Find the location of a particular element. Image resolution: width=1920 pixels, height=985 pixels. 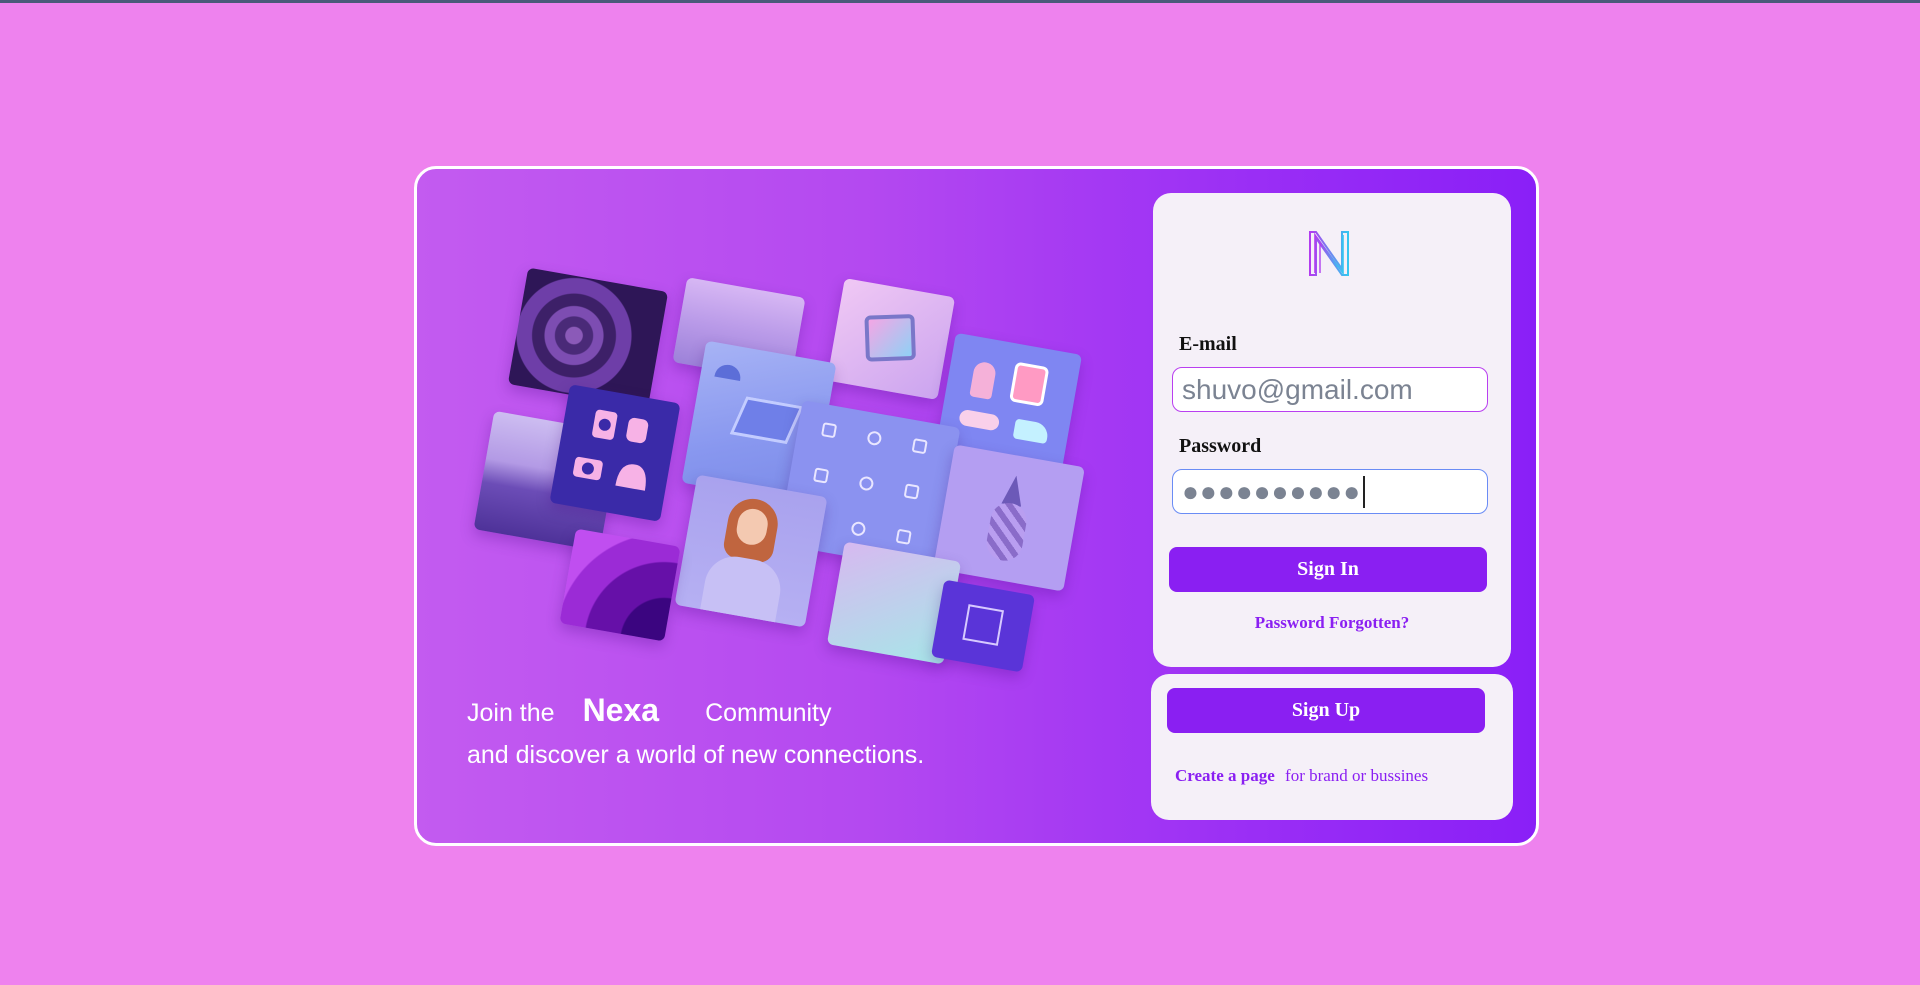

sign-in-button: Sign In is located at coordinates (1328, 569).